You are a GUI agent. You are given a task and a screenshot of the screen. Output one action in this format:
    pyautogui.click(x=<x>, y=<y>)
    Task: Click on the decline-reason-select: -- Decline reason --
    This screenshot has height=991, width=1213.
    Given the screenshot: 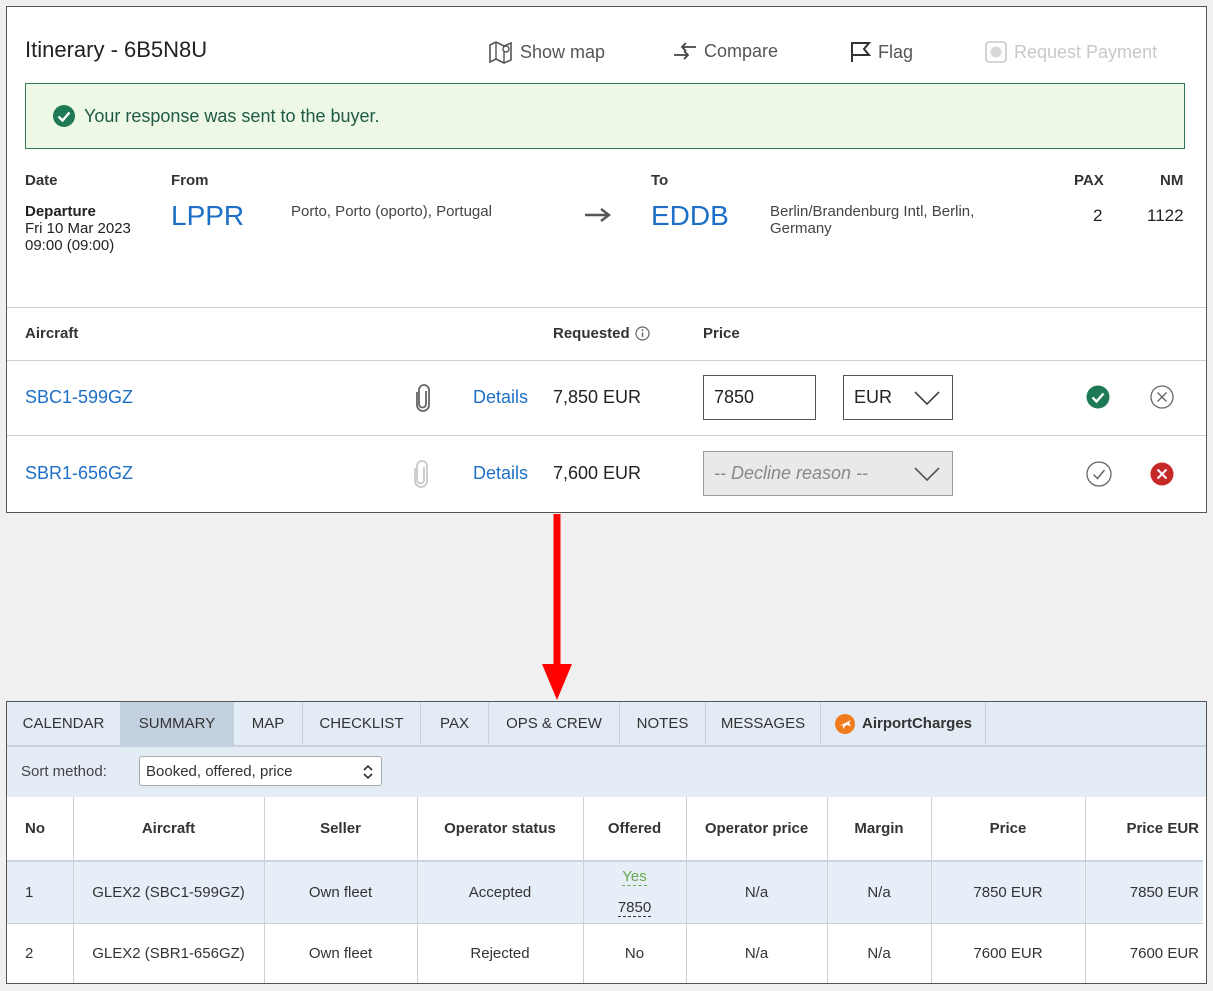 What is the action you would take?
    pyautogui.click(x=828, y=473)
    